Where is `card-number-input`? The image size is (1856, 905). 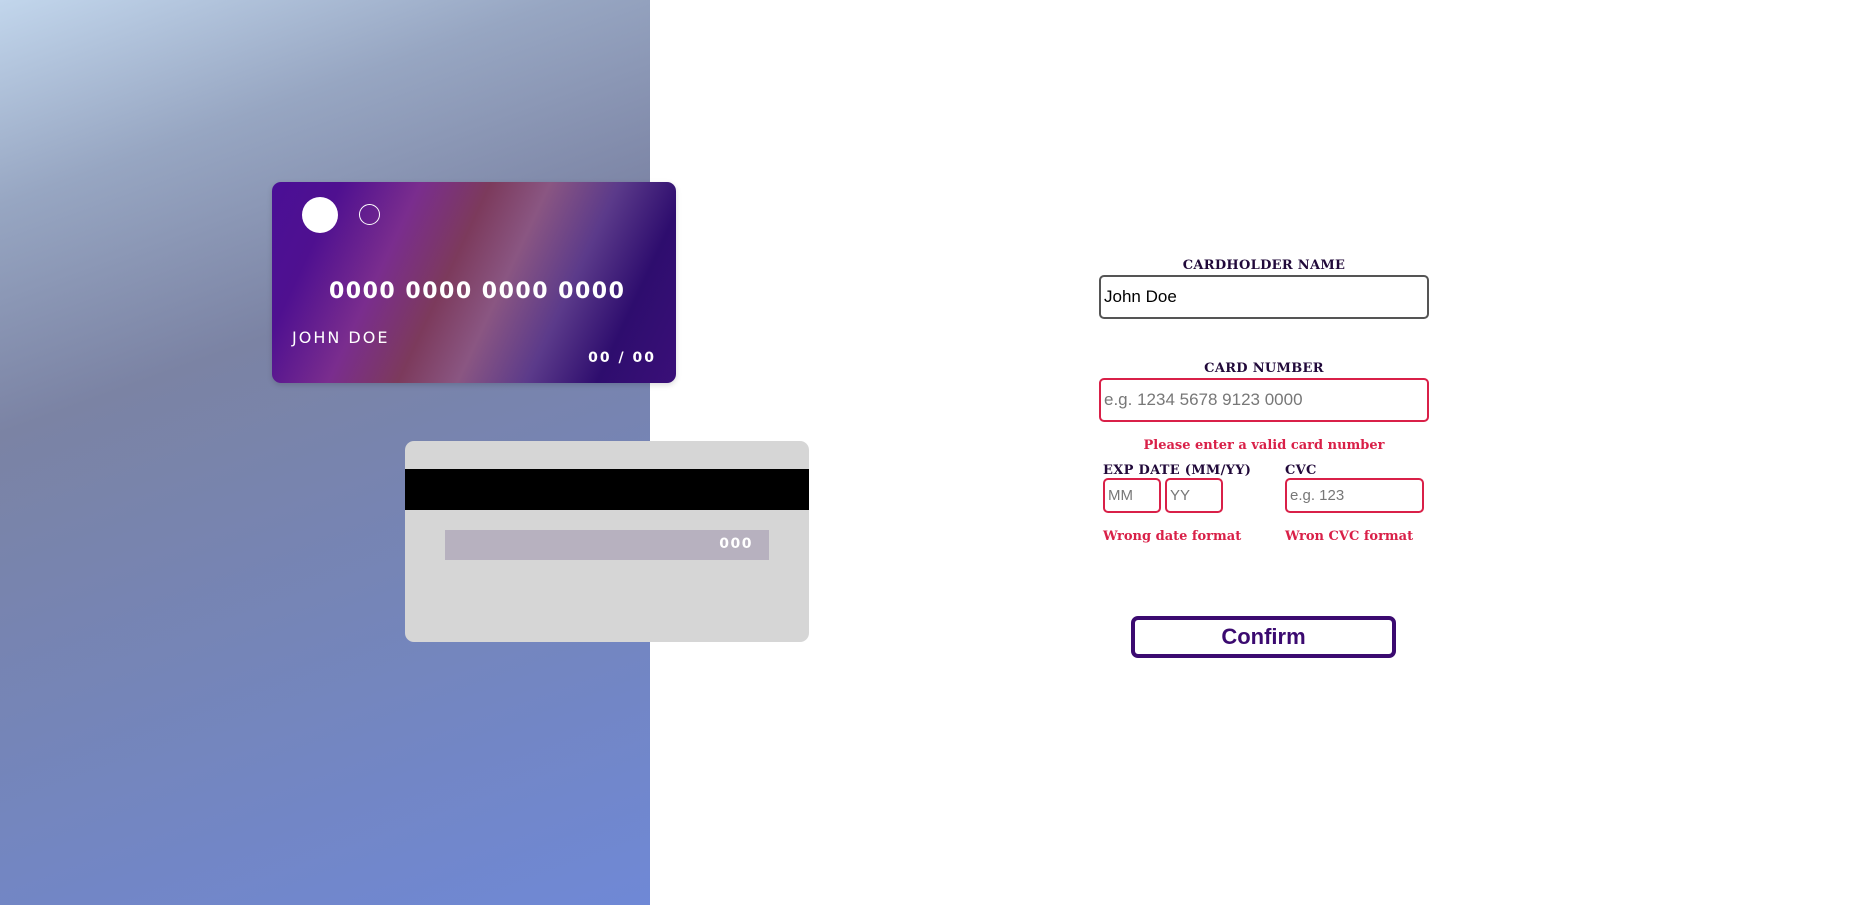 card-number-input is located at coordinates (1264, 400).